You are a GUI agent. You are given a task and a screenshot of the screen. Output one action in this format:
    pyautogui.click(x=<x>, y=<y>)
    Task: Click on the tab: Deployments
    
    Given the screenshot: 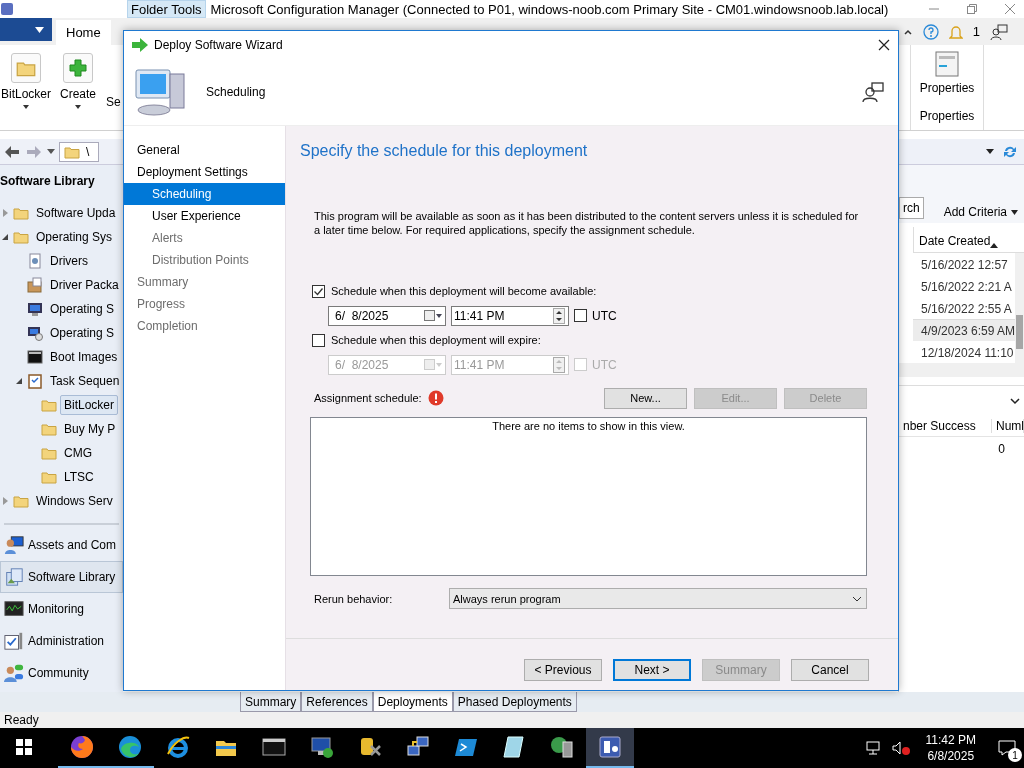 What is the action you would take?
    pyautogui.click(x=412, y=702)
    